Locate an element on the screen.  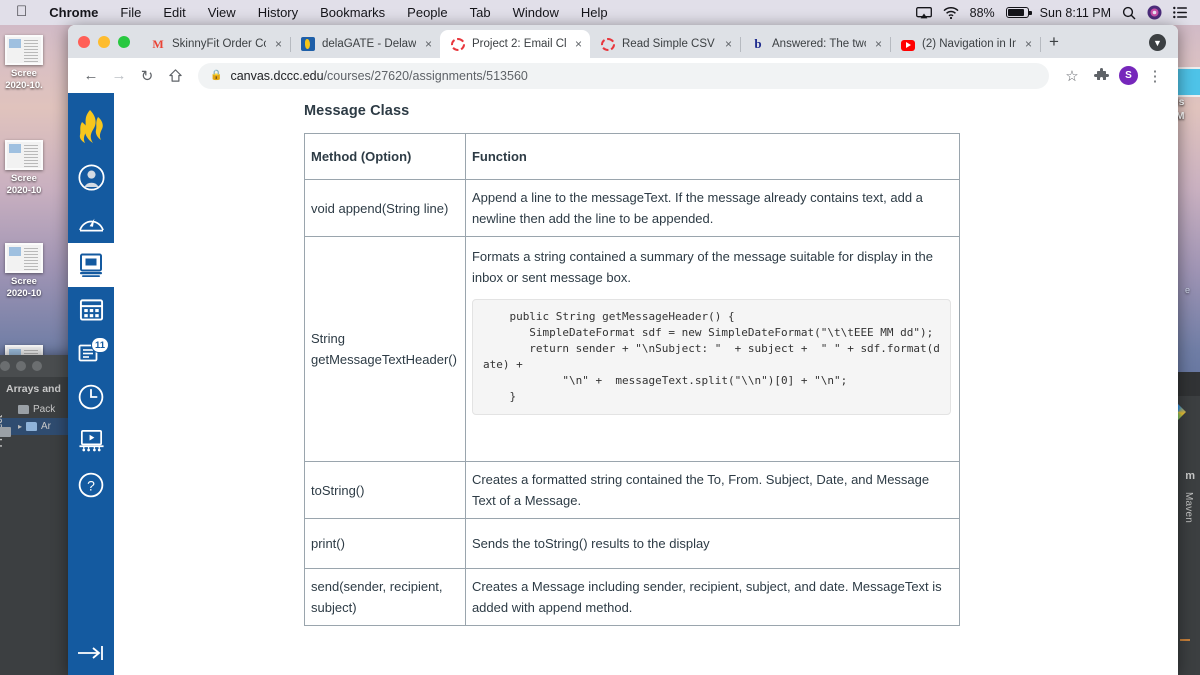
browser-tab-project2-email-client: Project 2: Email Clie × is located at coordinates (515, 44).